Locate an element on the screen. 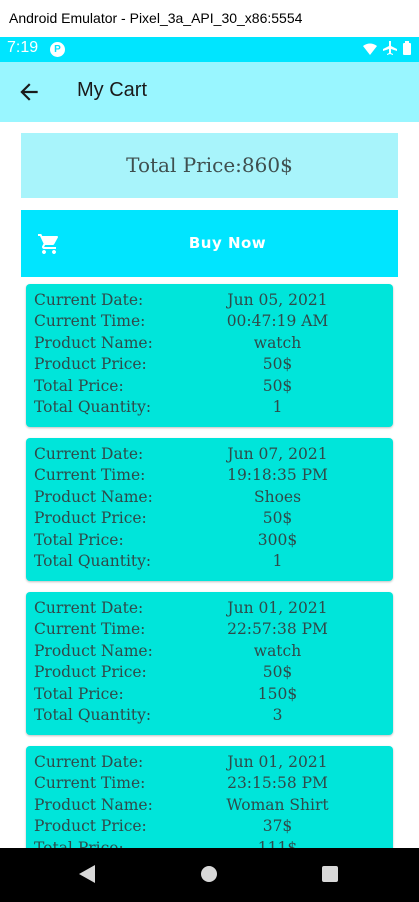 The image size is (419, 902). status-time: 7:19 is located at coordinates (23, 47).